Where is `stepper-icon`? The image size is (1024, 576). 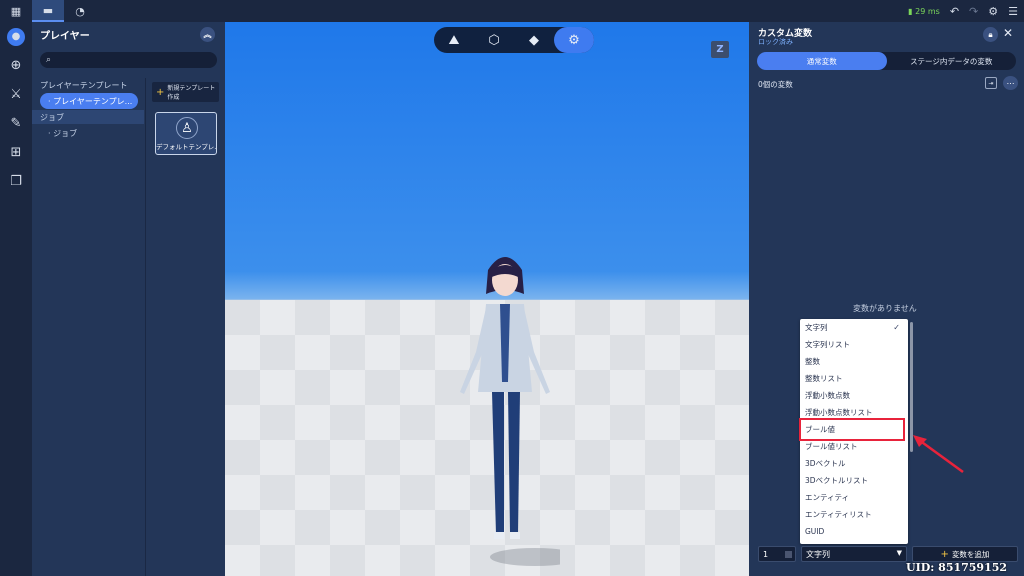 stepper-icon is located at coordinates (788, 554).